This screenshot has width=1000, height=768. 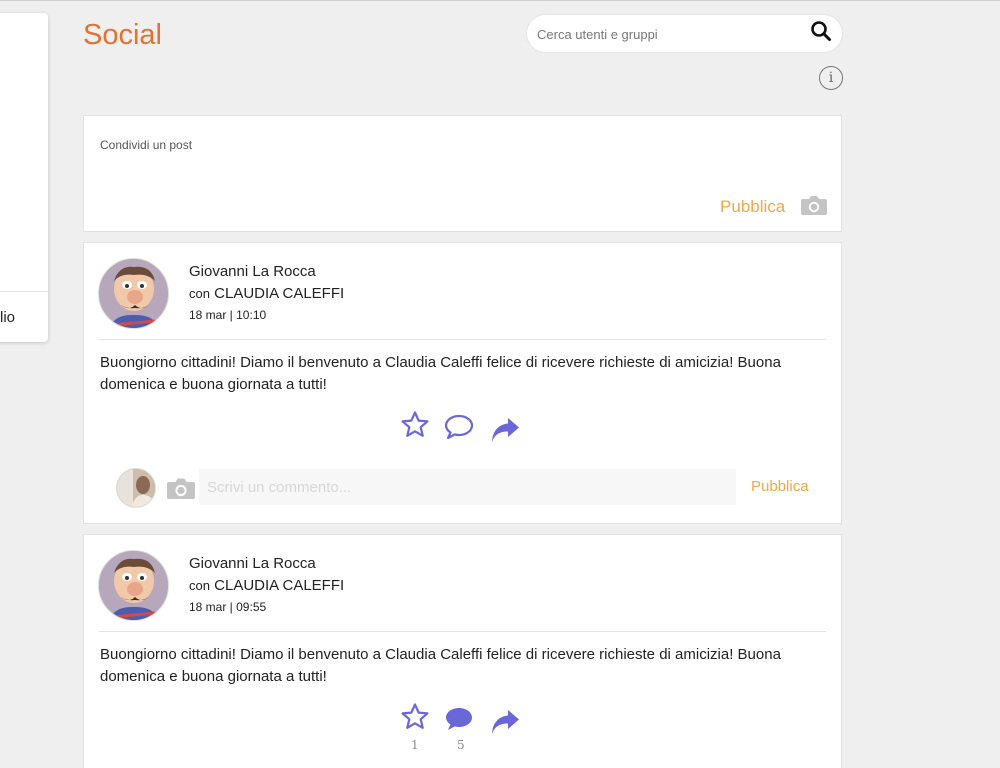 I want to click on page-title: Social, so click(x=122, y=35).